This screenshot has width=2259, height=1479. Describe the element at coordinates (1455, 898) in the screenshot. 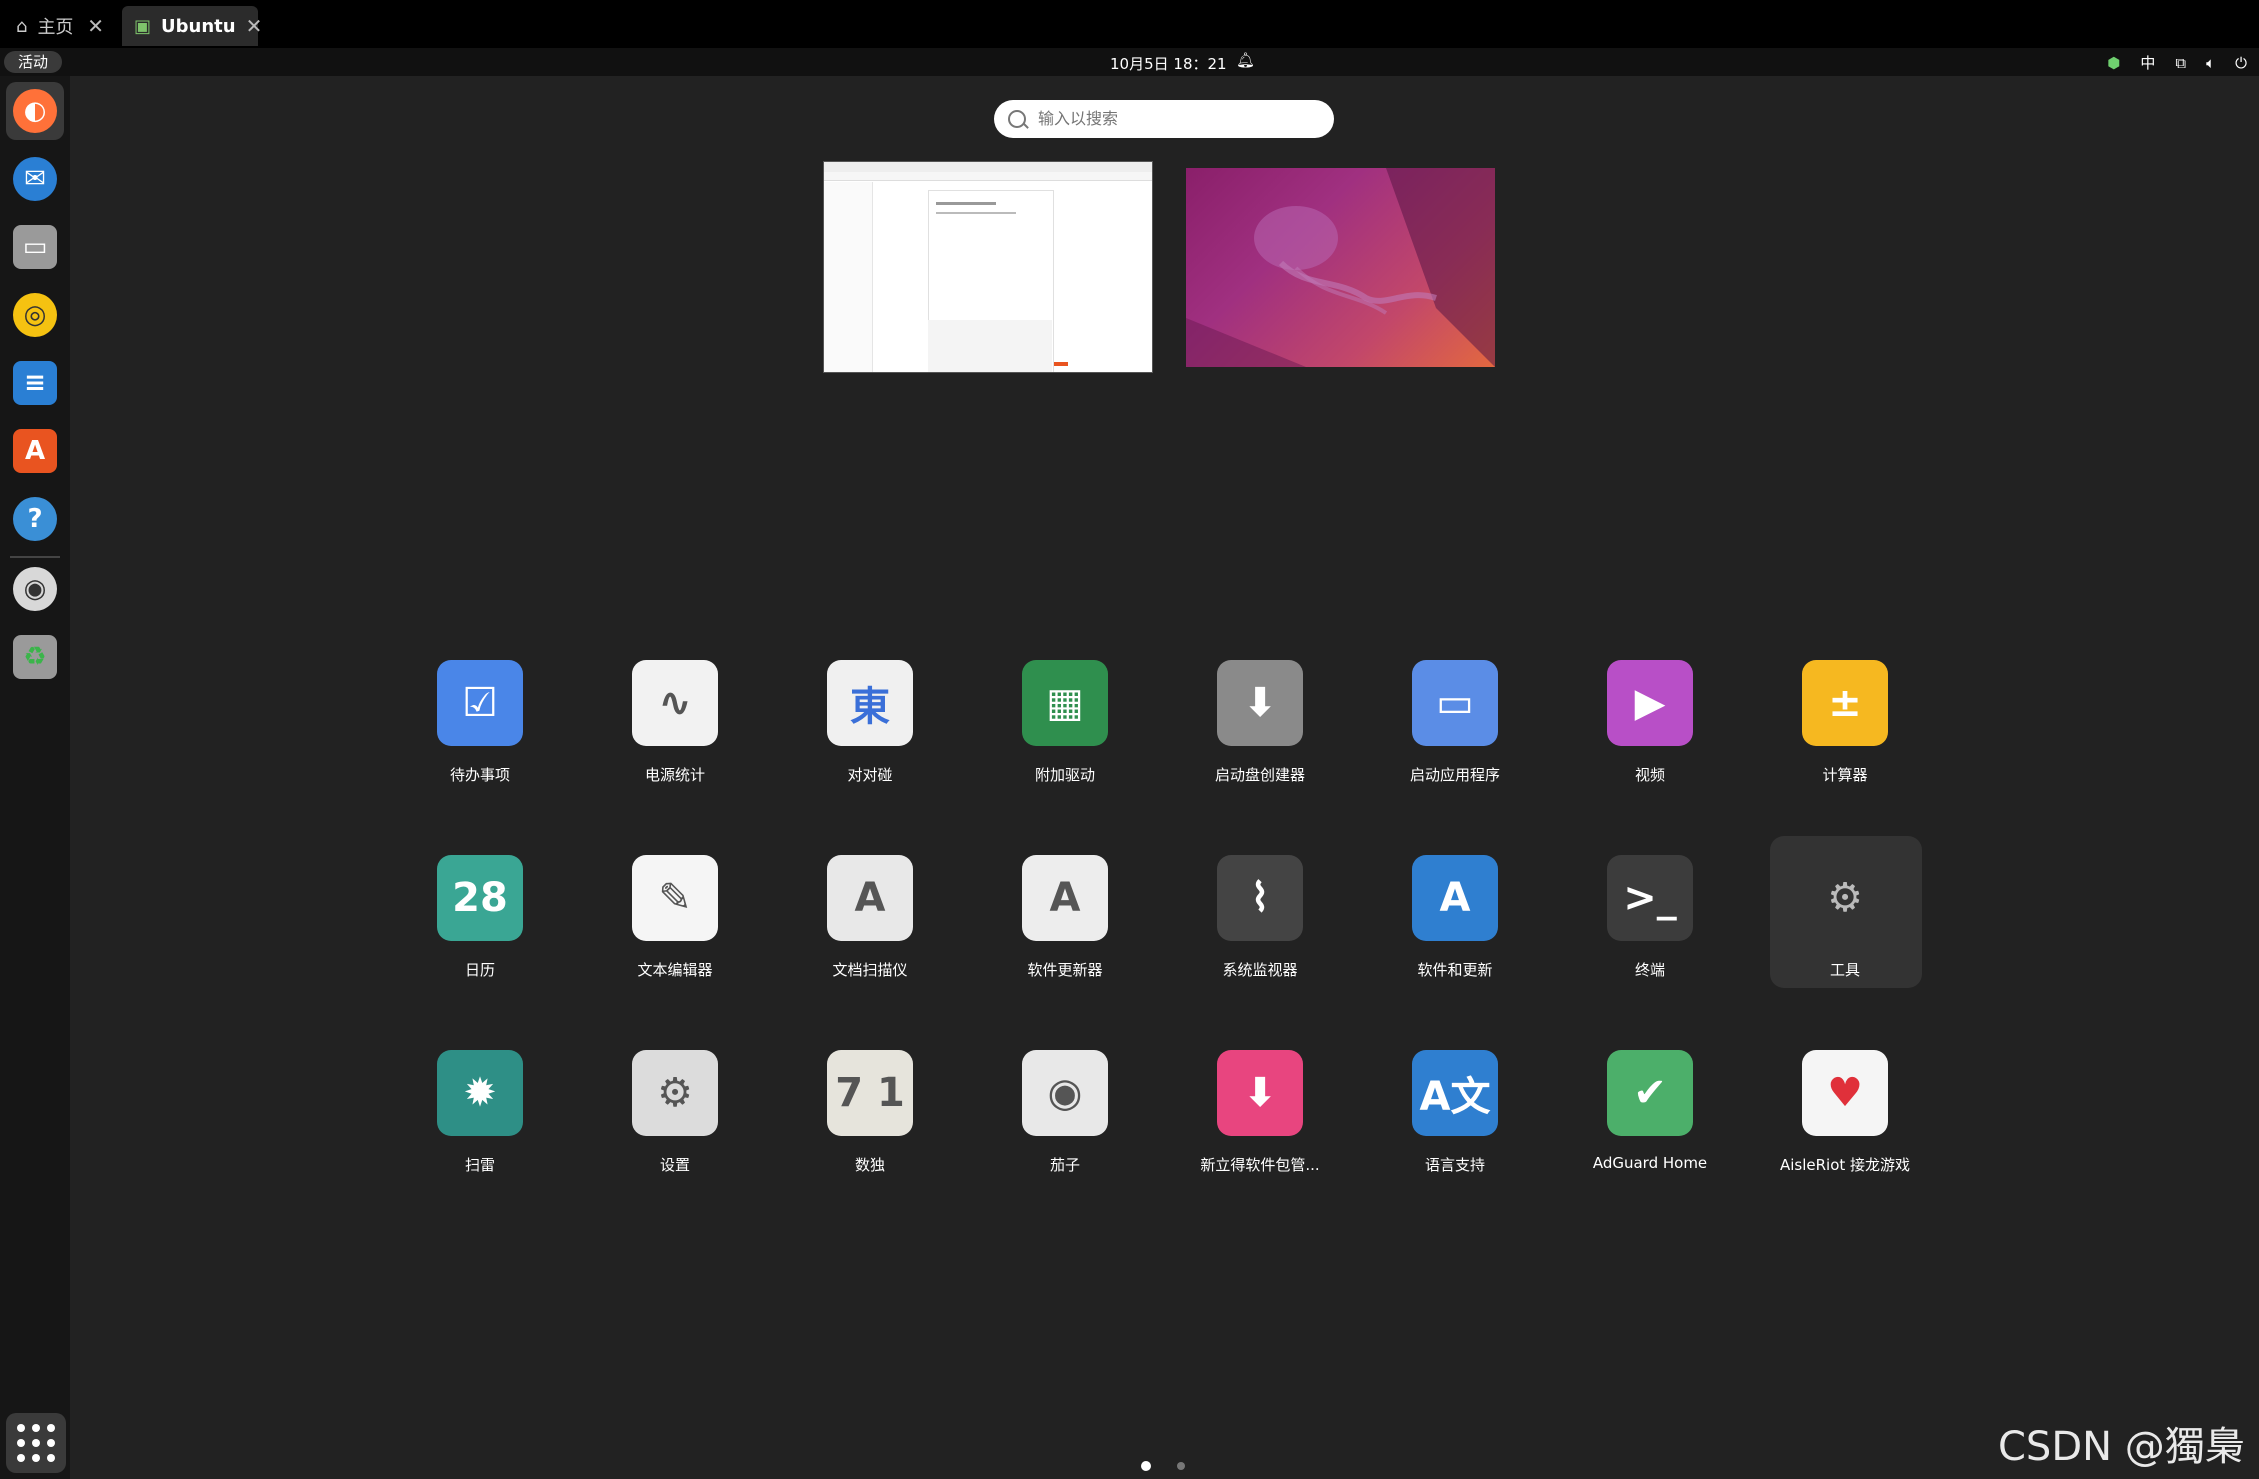

I see `software-properties-icon: A` at that location.